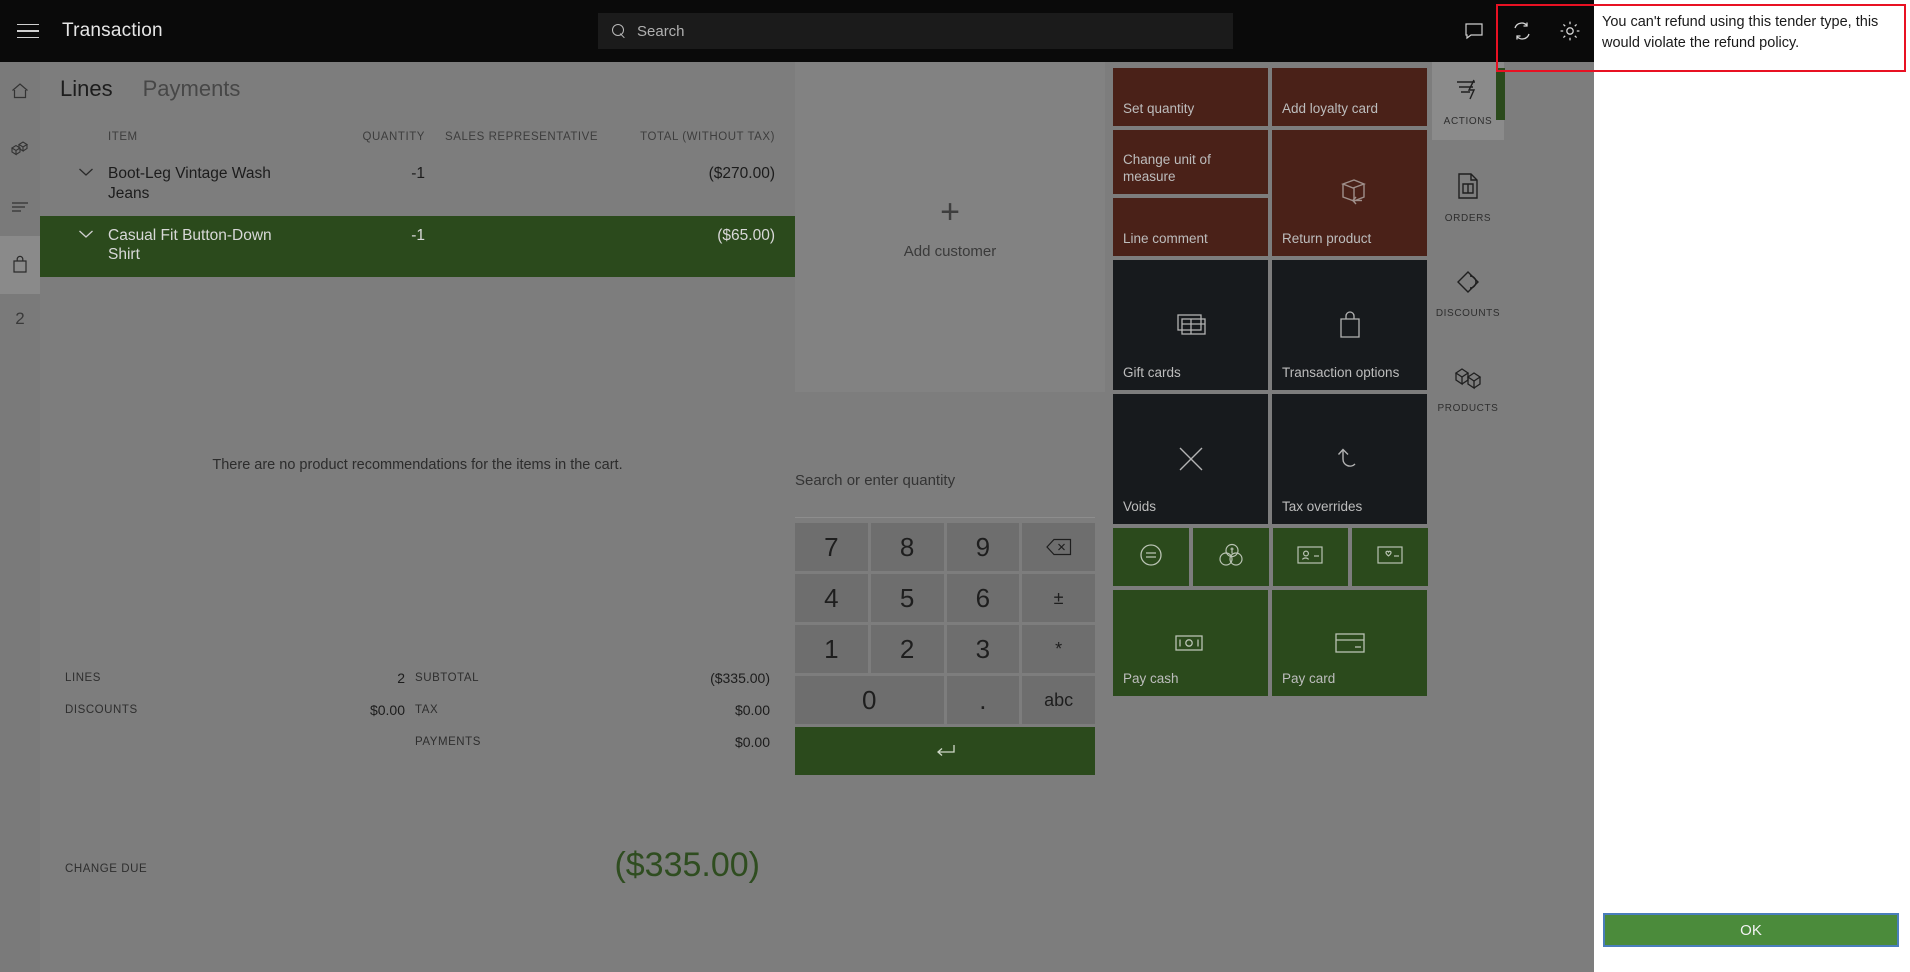 The height and width of the screenshot is (972, 1910). I want to click on numpad-key-4: 4, so click(831, 598).